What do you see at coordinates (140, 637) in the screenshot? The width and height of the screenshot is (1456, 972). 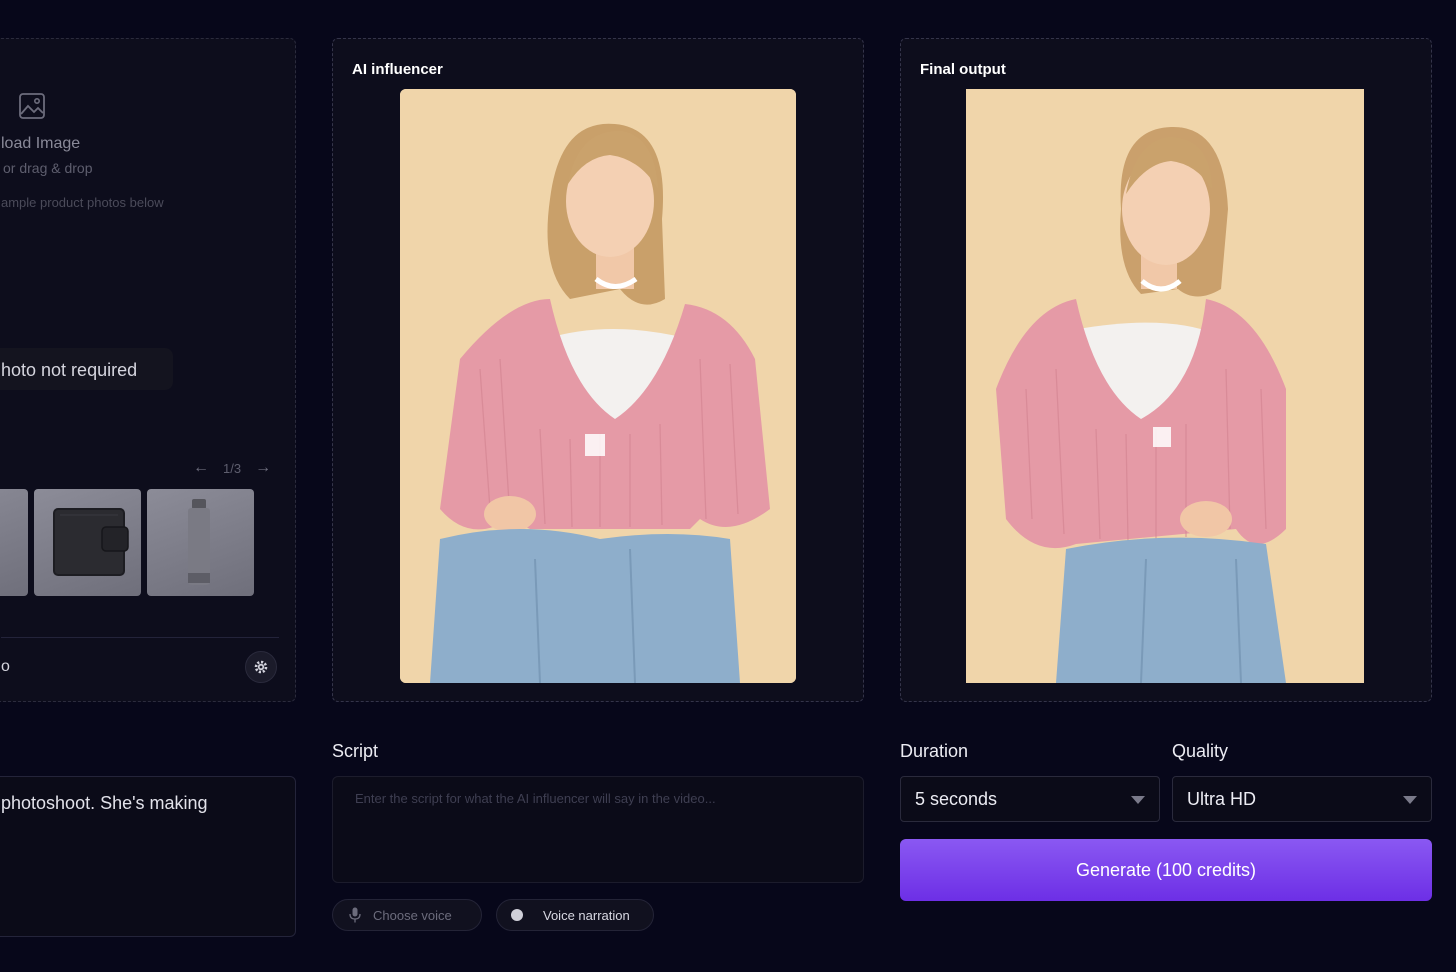 I see `panel-divider` at bounding box center [140, 637].